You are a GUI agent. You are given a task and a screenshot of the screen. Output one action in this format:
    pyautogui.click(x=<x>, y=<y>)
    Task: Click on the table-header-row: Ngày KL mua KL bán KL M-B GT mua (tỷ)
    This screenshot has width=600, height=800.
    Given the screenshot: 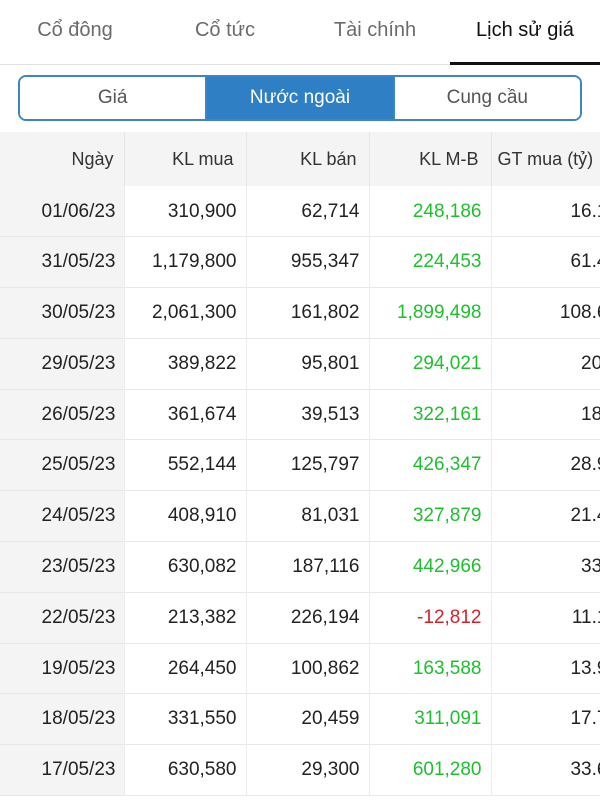 What is the action you would take?
    pyautogui.click(x=300, y=159)
    